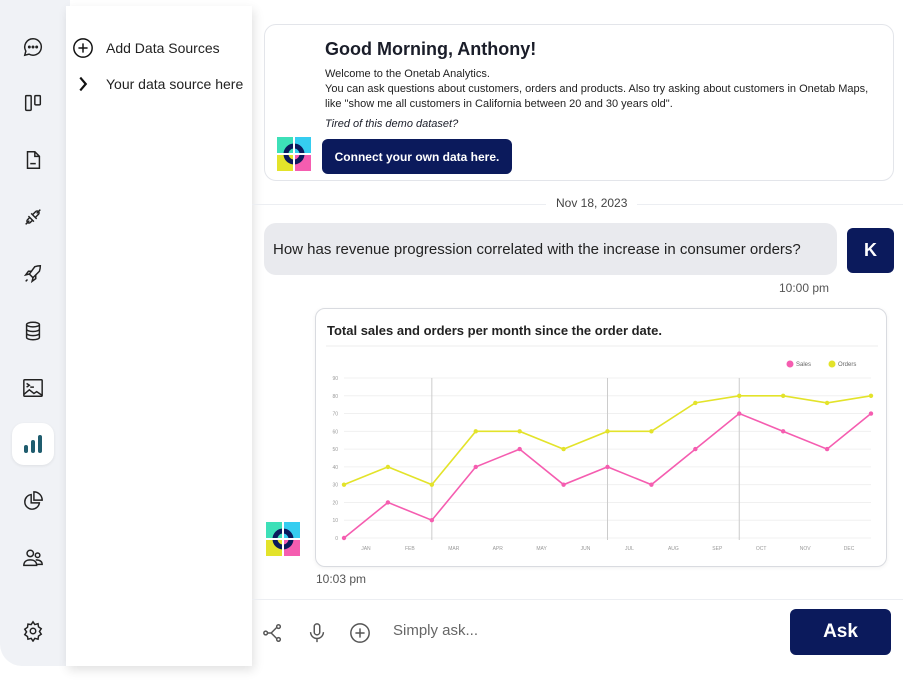 Image resolution: width=903 pixels, height=684 pixels. I want to click on y-tick-label: 0, so click(336, 539).